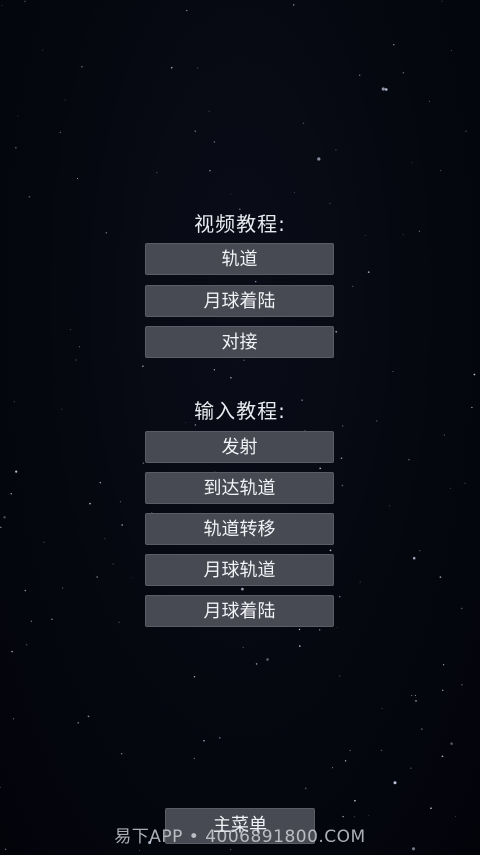 The image size is (480, 855). Describe the element at coordinates (240, 224) in the screenshot. I see `video-tutorials-title: 视频教程:` at that location.